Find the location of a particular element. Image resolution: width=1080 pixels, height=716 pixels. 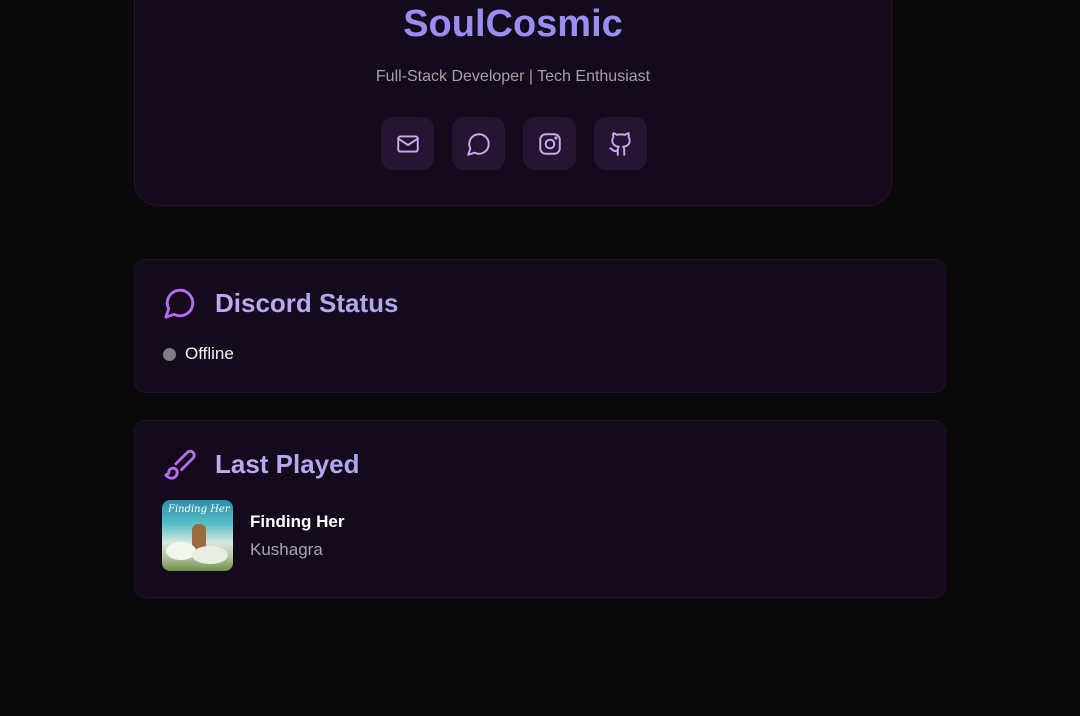

track-info: Finding Her Kushagra is located at coordinates (297, 536).